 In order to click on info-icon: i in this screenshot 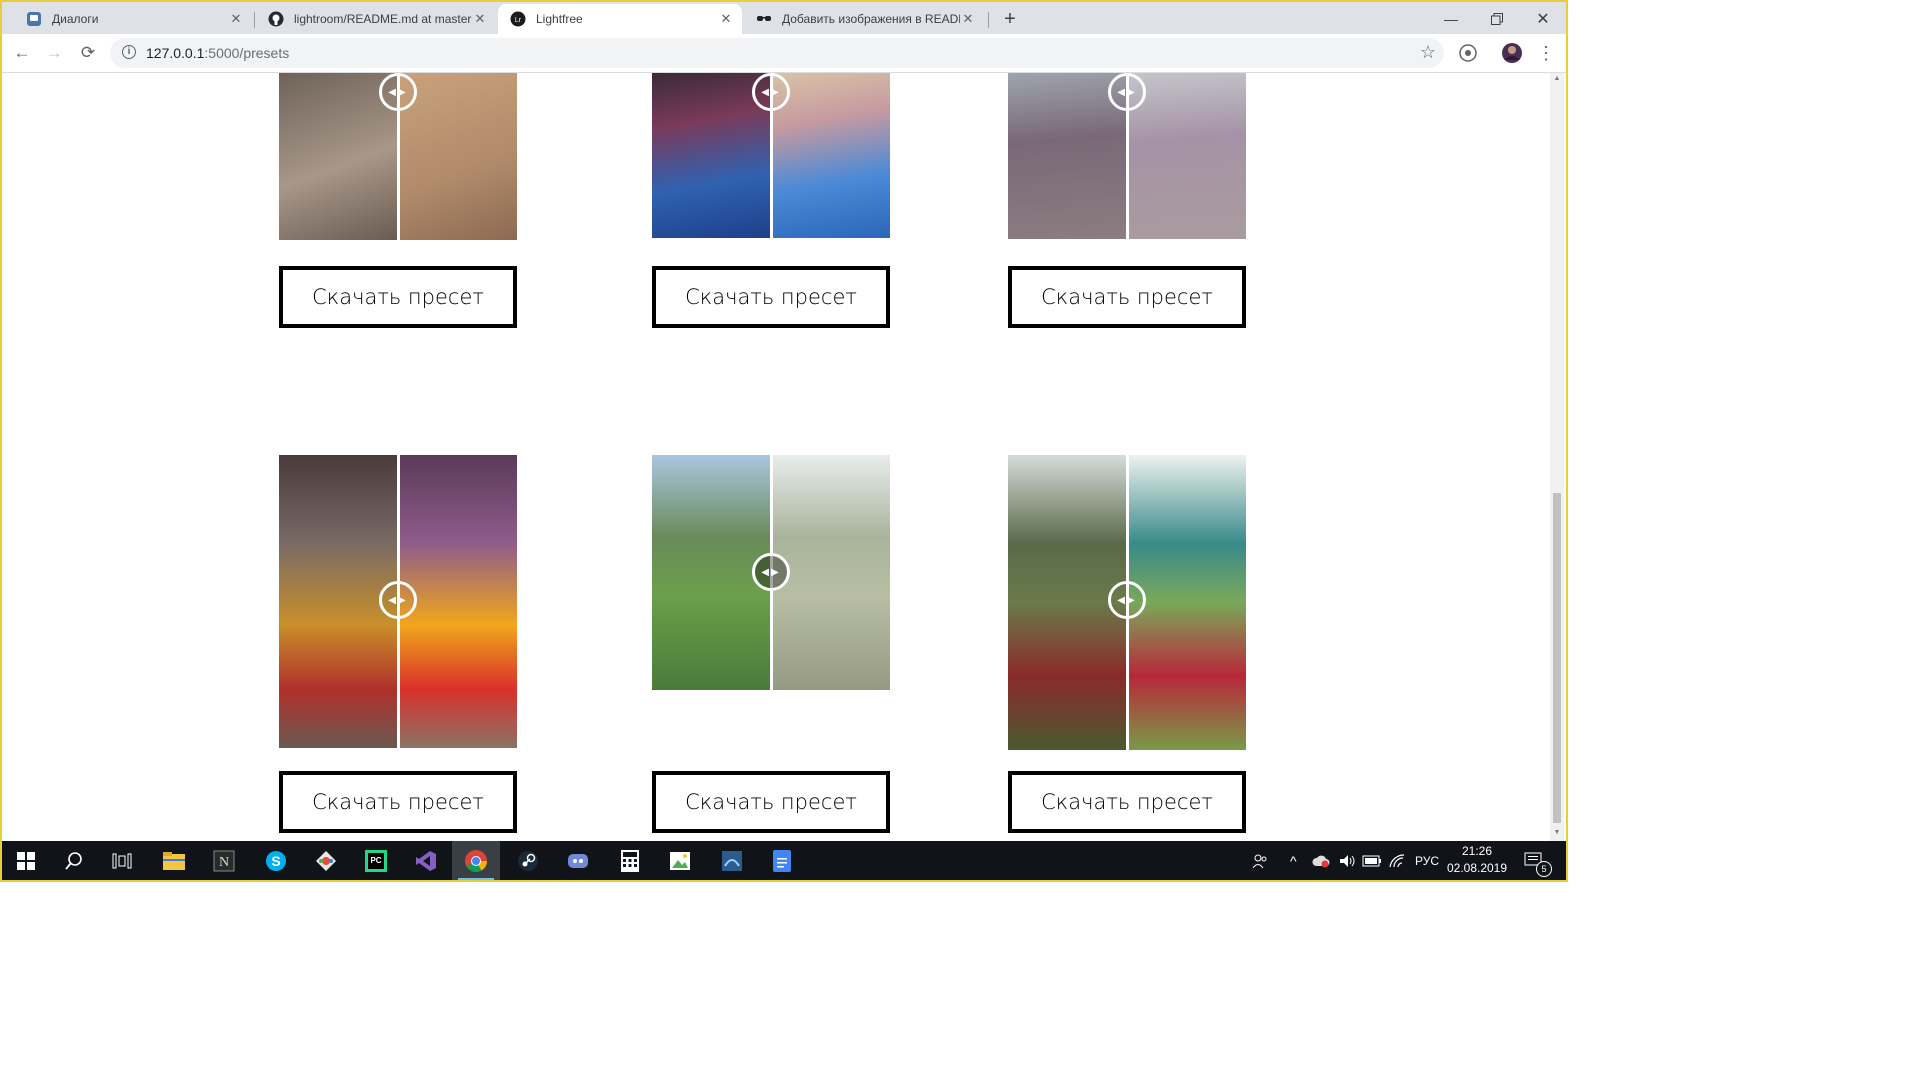, I will do `click(129, 52)`.